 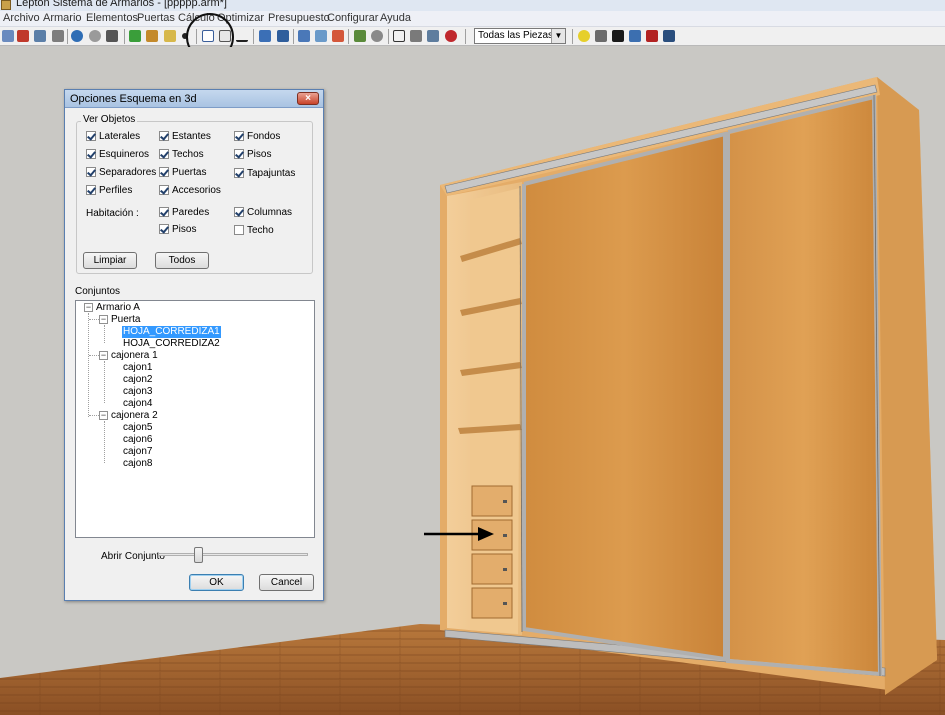 I want to click on tree-item-hoja-corrediza1: HOJA_CORREDIZA1, so click(x=171, y=332).